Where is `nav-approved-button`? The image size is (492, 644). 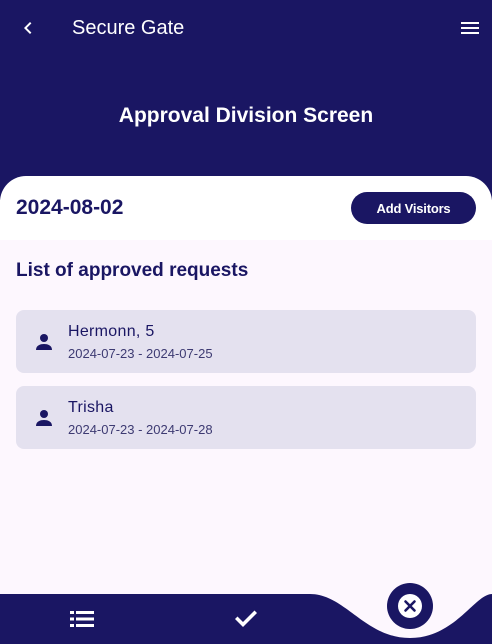 nav-approved-button is located at coordinates (246, 619).